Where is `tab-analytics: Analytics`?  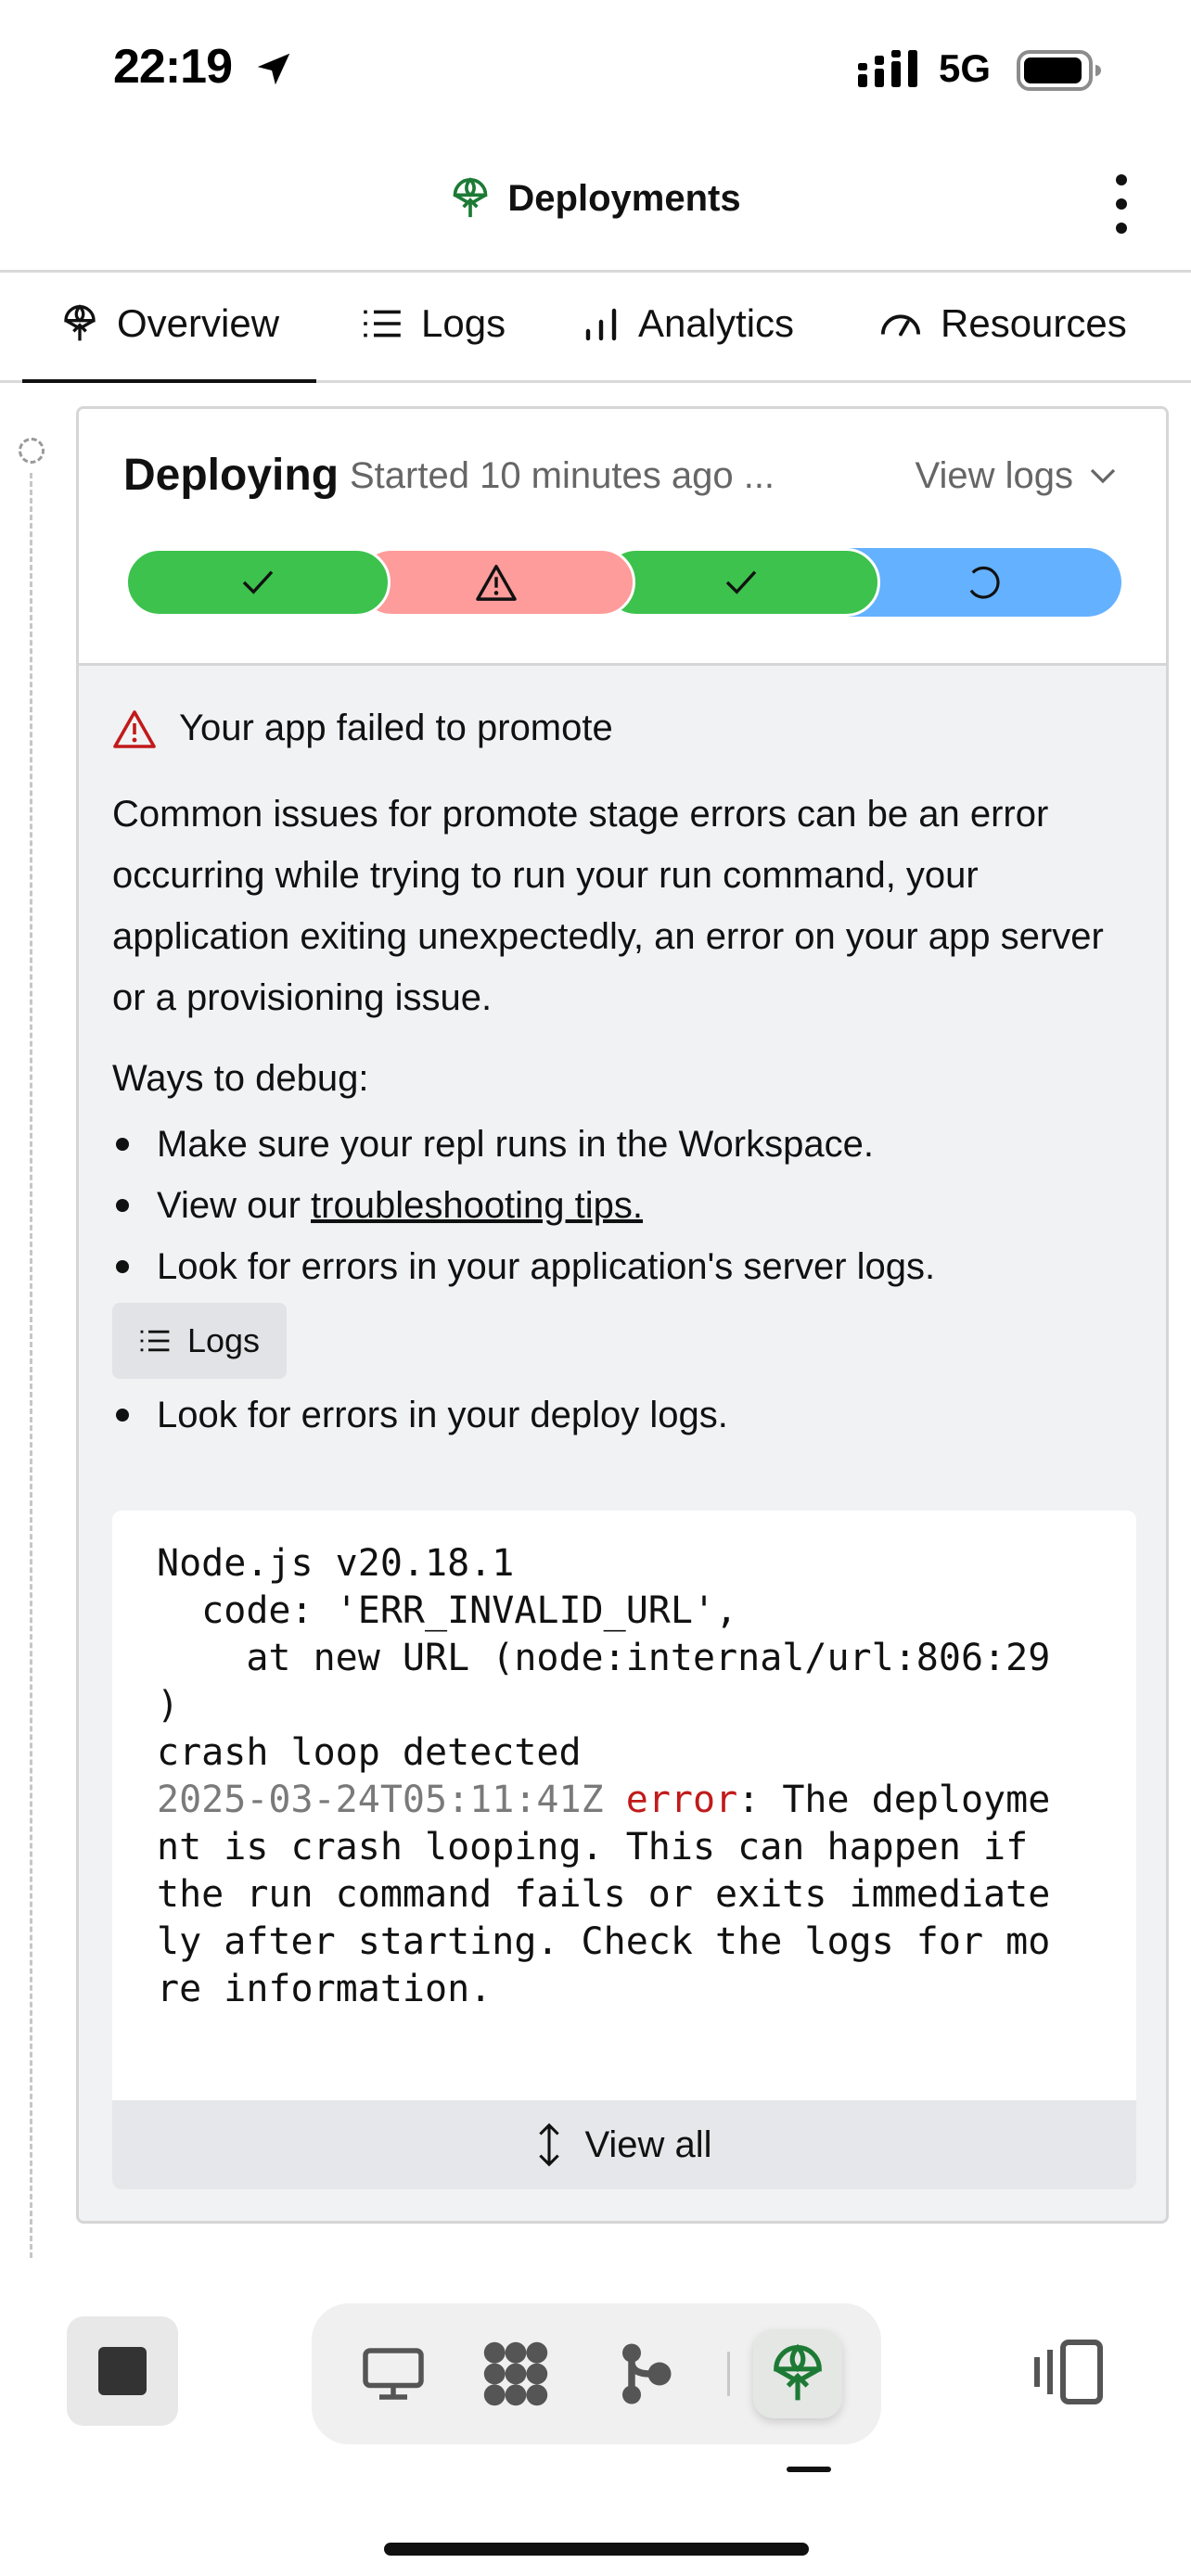
tab-analytics: Analytics is located at coordinates (688, 323).